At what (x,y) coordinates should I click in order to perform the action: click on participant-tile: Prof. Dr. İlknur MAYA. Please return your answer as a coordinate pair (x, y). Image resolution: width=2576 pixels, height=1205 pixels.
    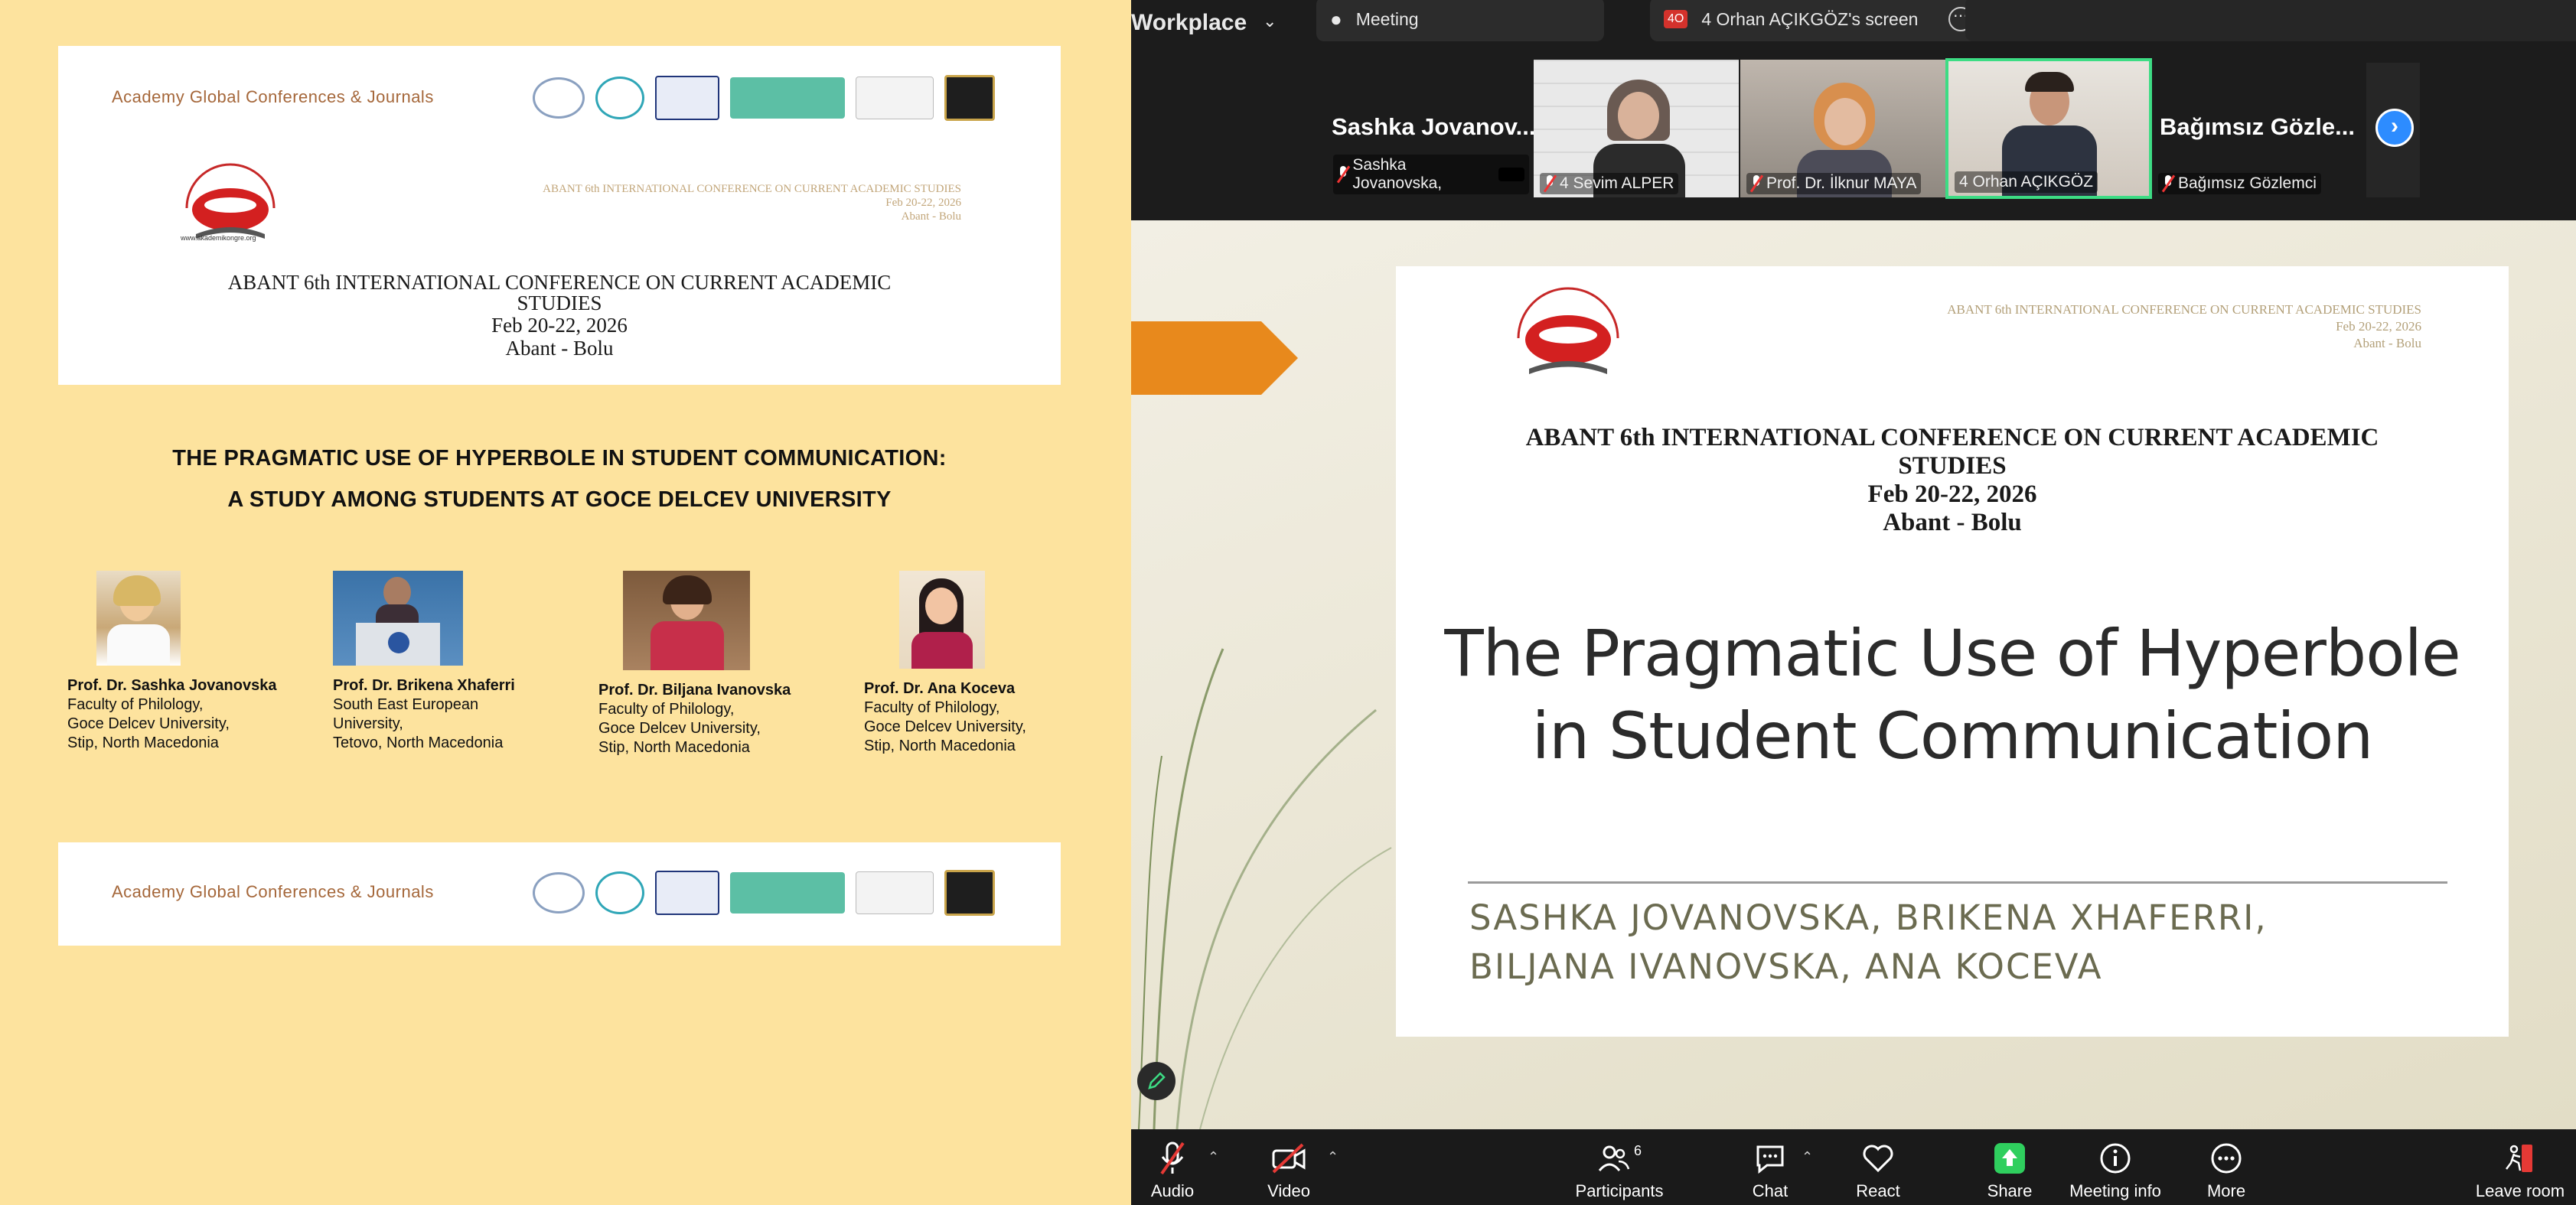
    Looking at the image, I should click on (1842, 128).